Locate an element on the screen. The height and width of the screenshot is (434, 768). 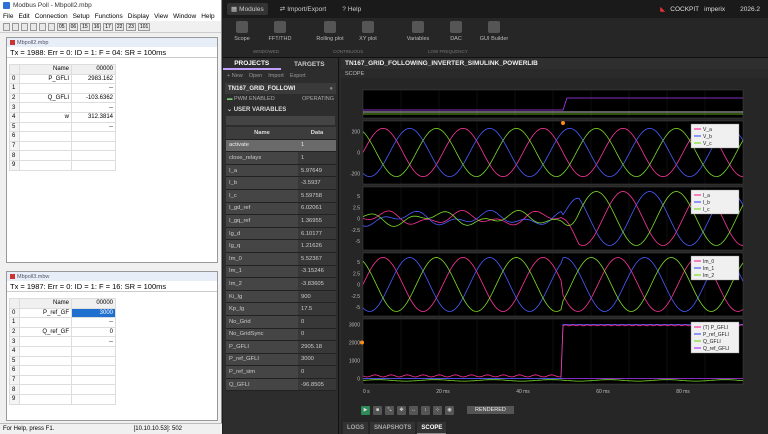
variable-data: 5.52367 is located at coordinates (317, 258).